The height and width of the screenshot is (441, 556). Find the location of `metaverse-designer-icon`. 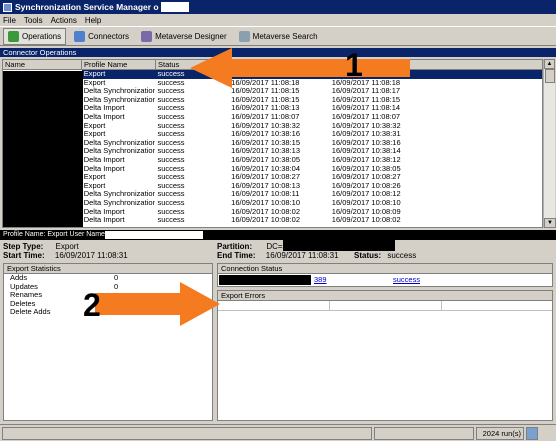

metaverse-designer-icon is located at coordinates (147, 36).